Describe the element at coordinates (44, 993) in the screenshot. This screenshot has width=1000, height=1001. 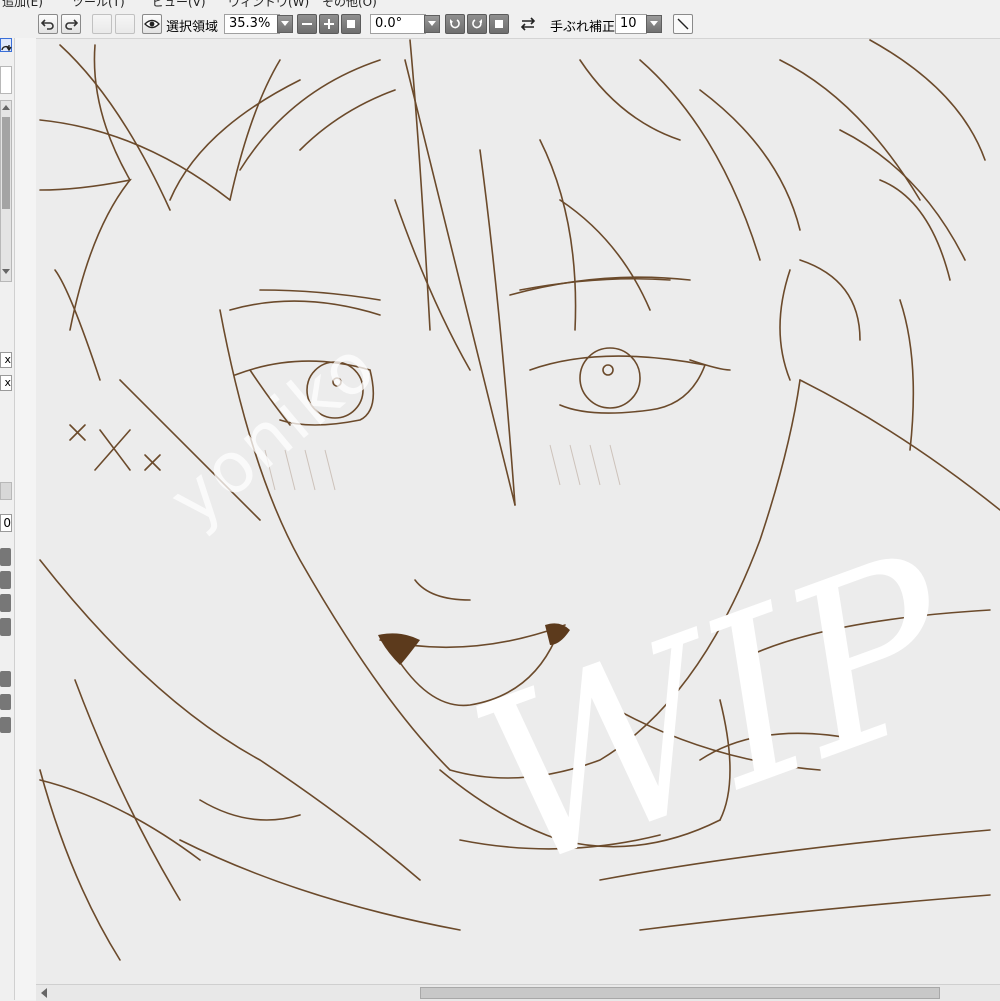
I see `chevron-left-icon` at that location.